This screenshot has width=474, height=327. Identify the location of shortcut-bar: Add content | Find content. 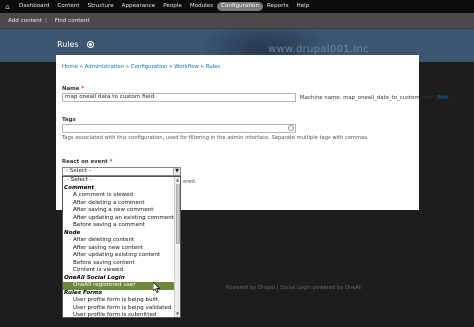
(237, 21).